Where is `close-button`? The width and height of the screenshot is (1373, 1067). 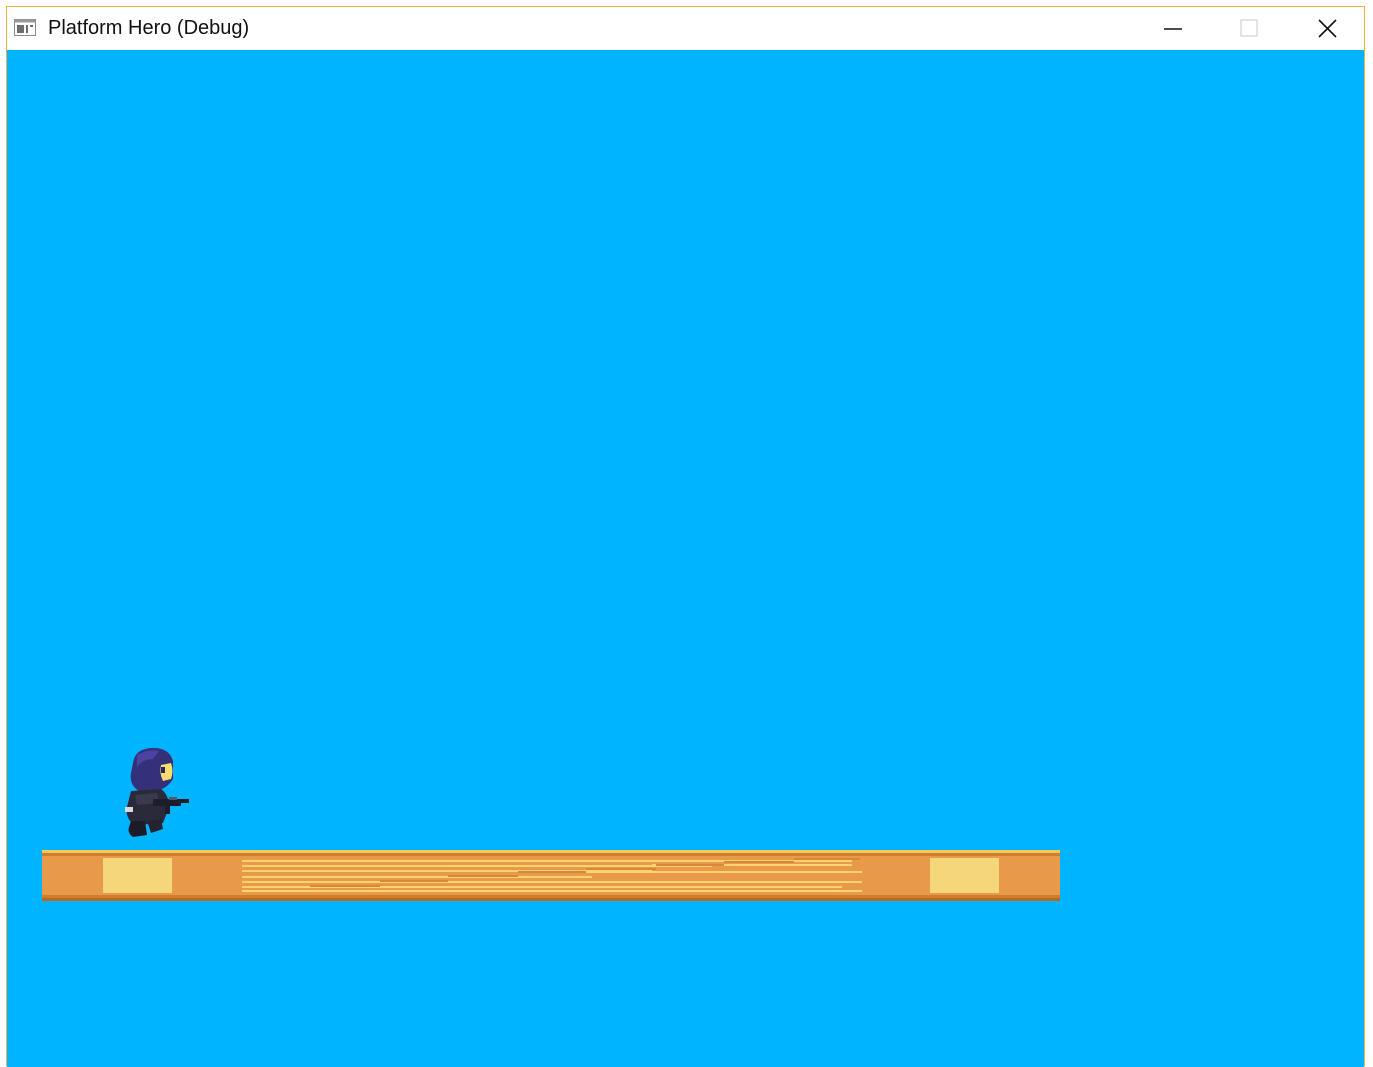 close-button is located at coordinates (1327, 28).